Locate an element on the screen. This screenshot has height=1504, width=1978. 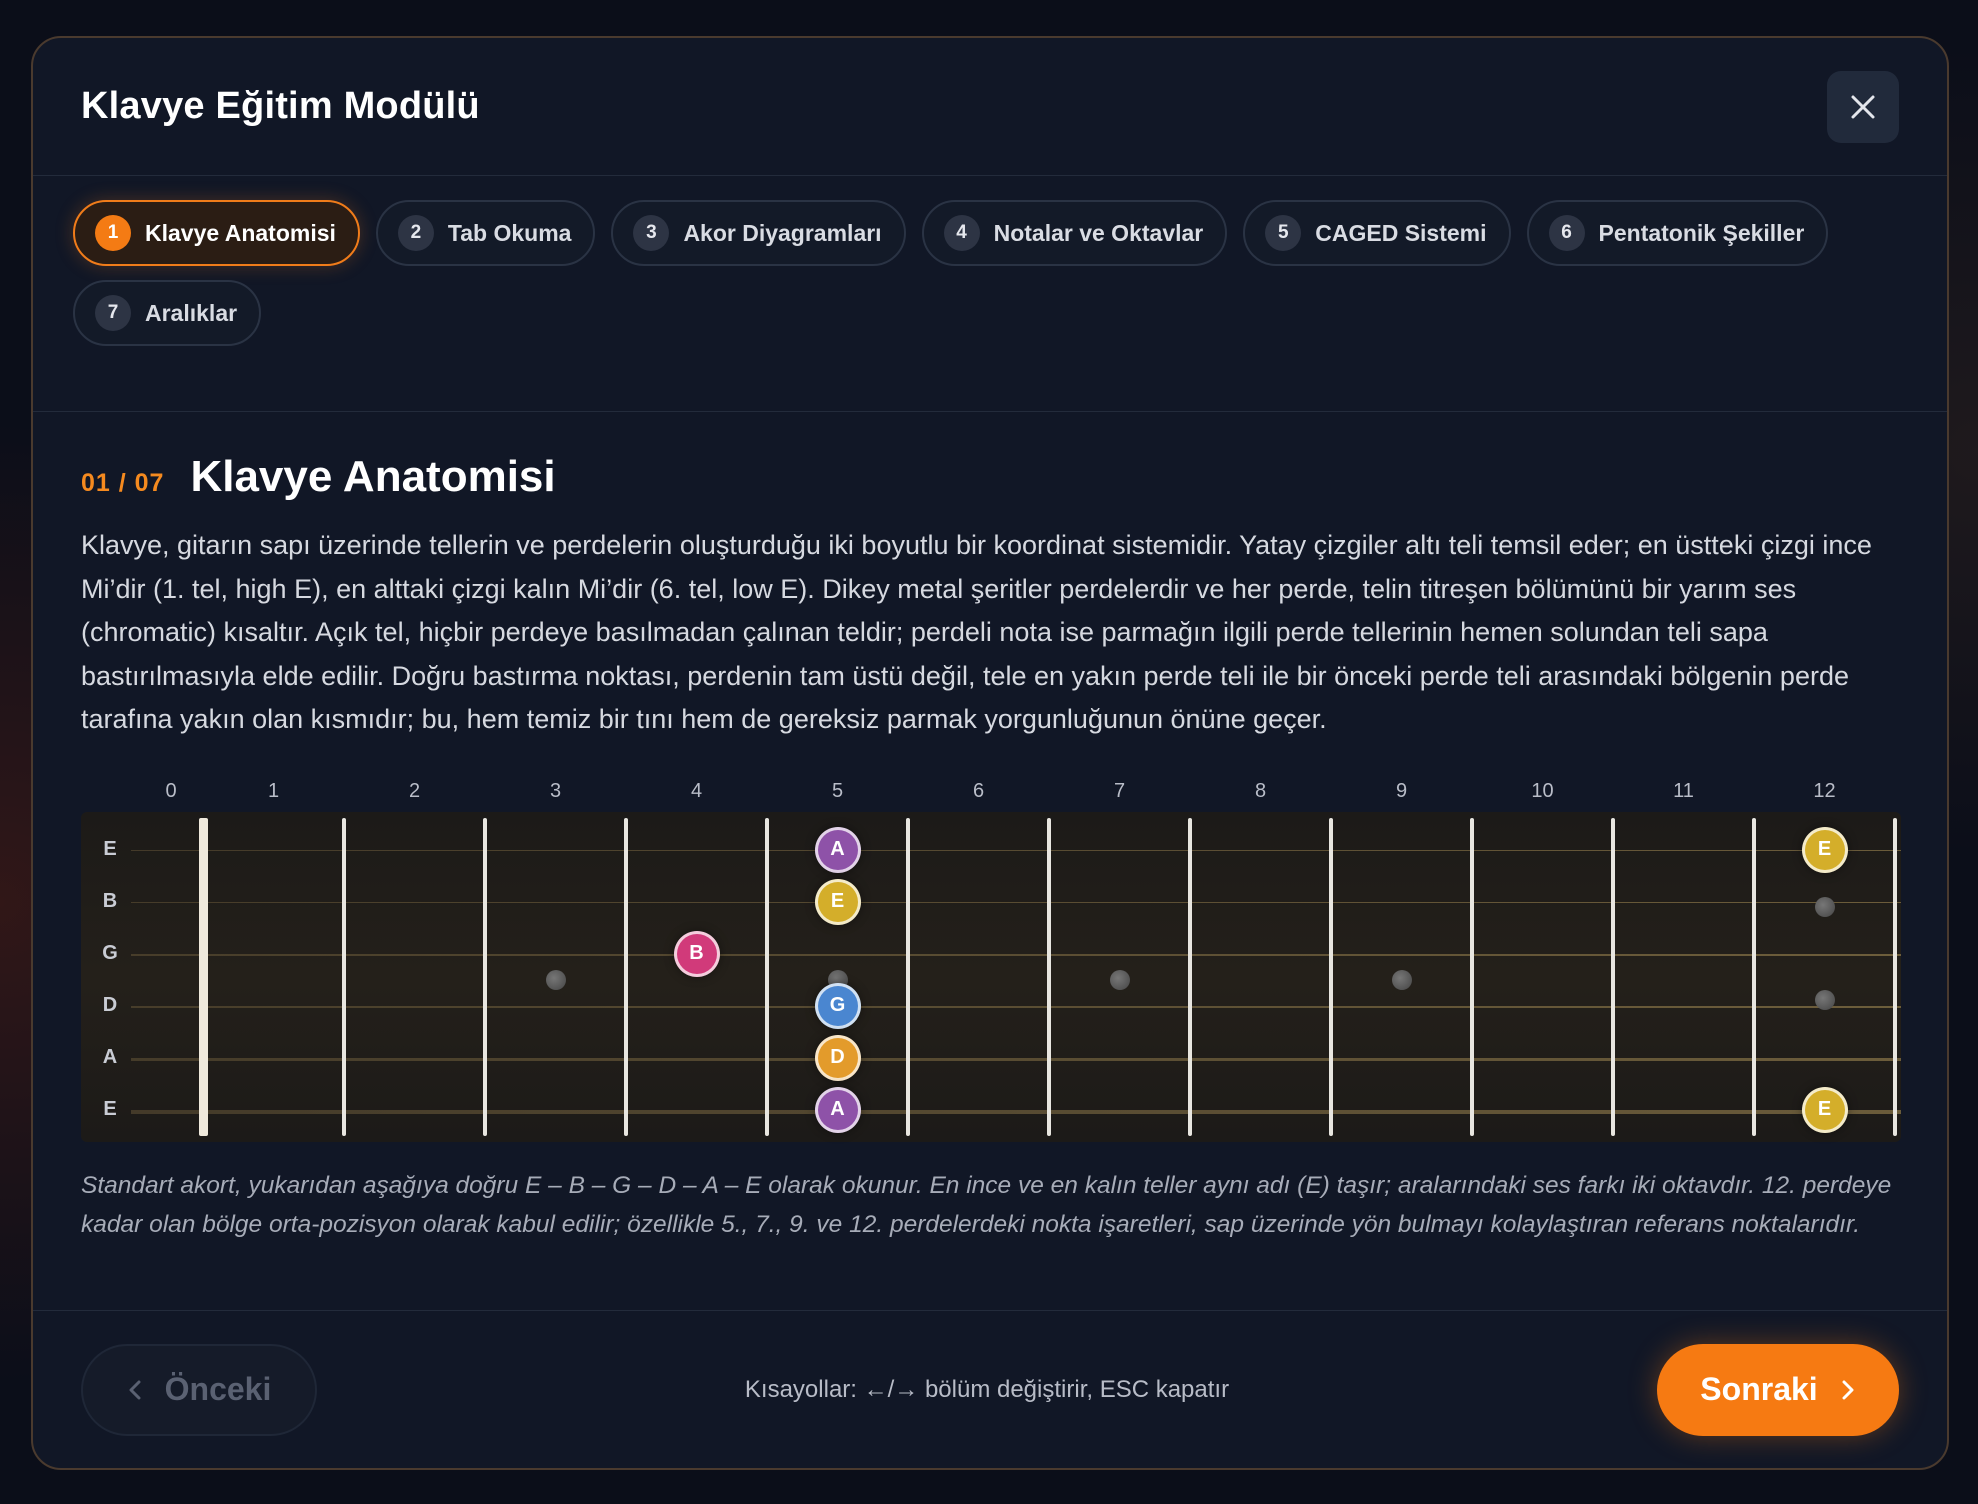
tab-1: 1 Klavye Anatomisi is located at coordinates (216, 233).